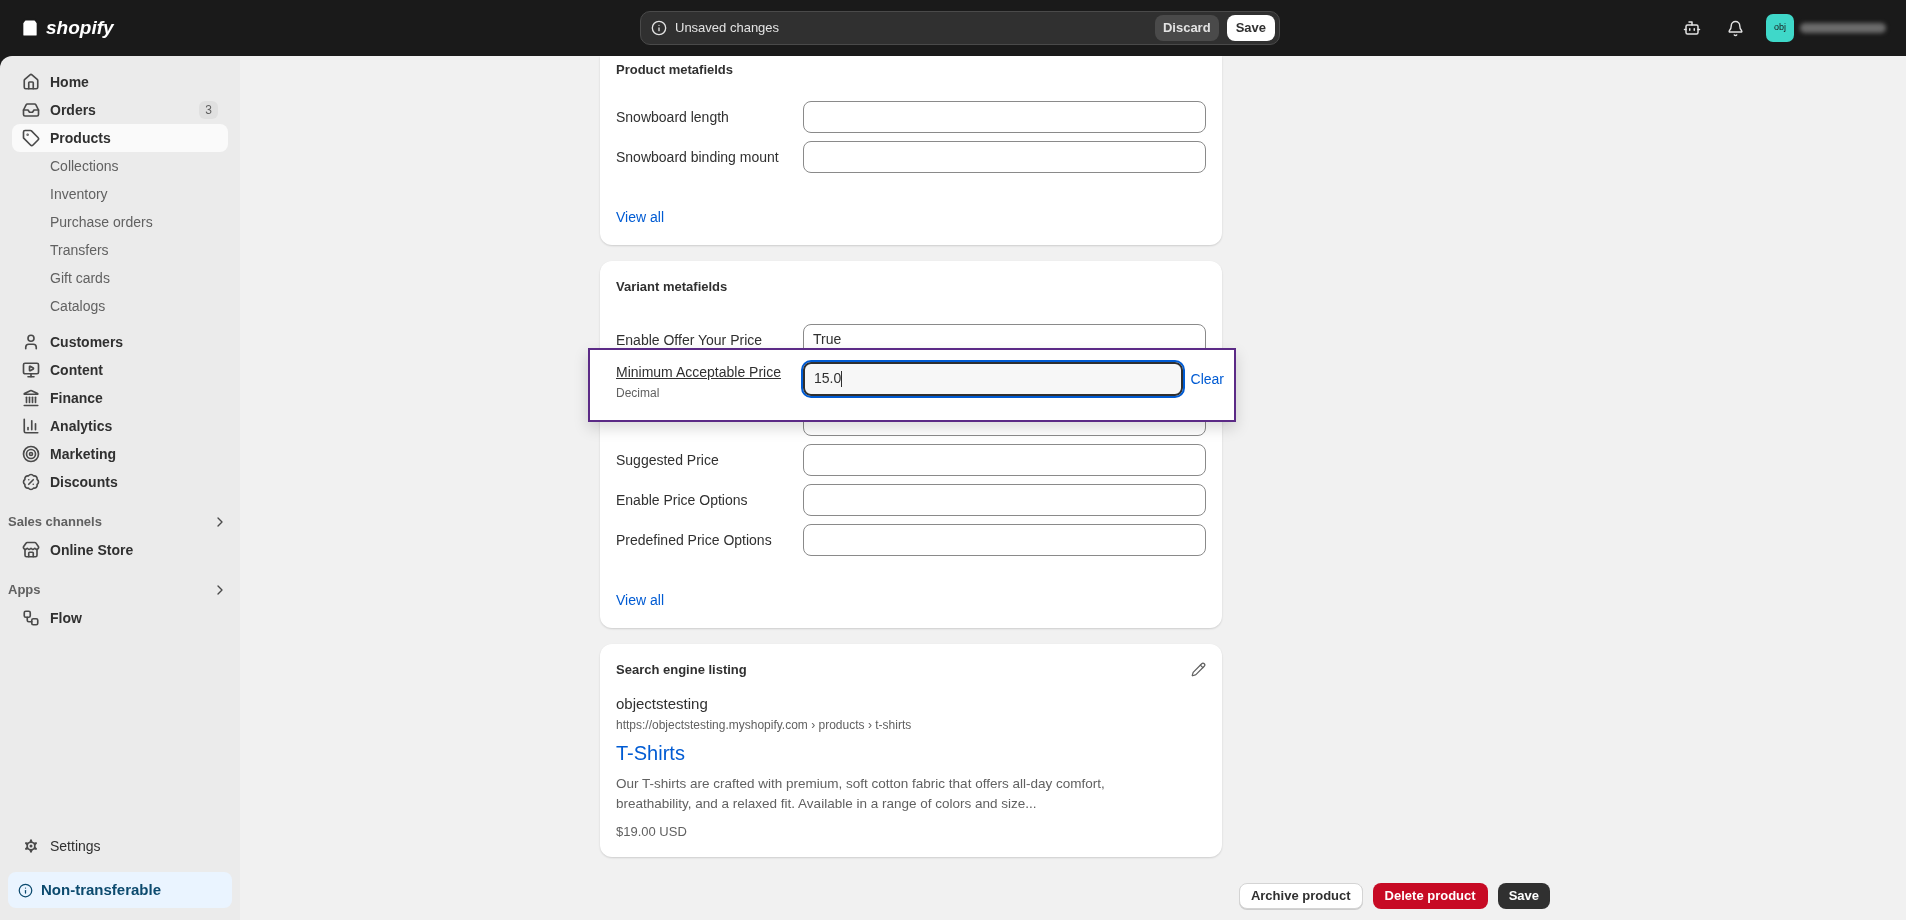  Describe the element at coordinates (120, 306) in the screenshot. I see `nav-subitem: Catalogs` at that location.